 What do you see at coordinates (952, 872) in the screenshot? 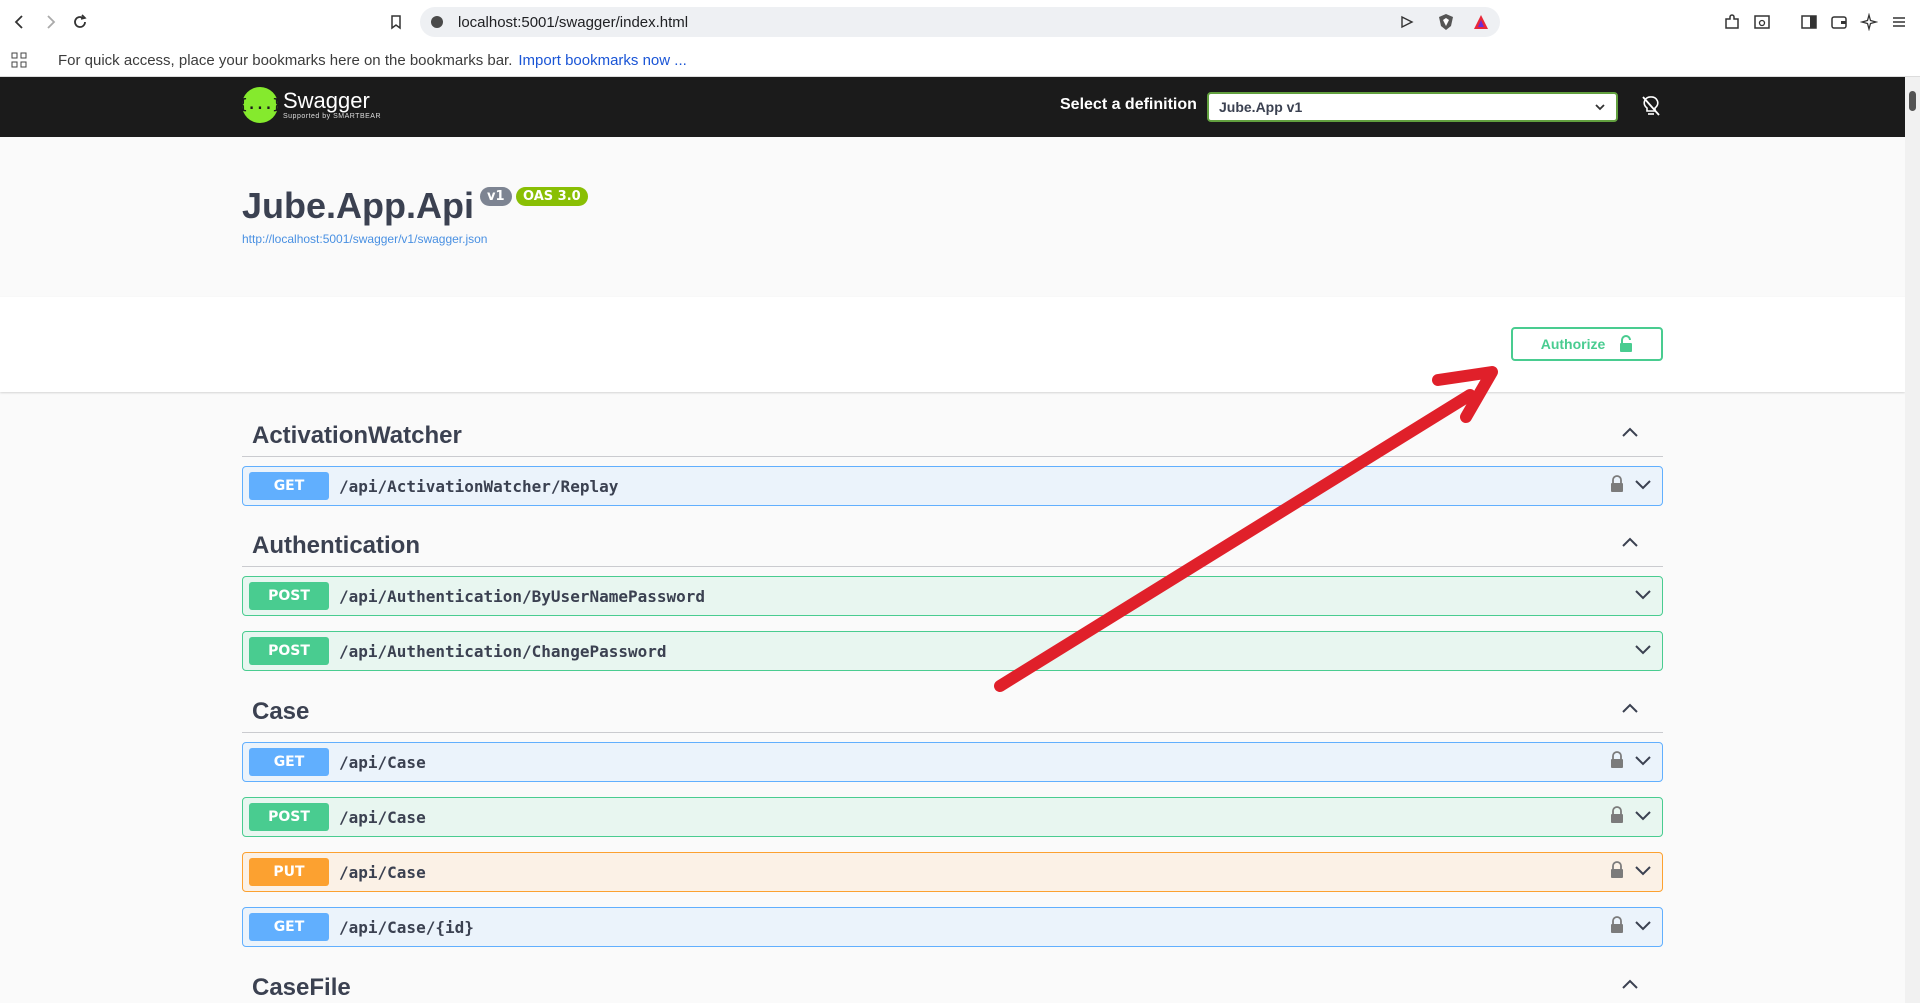
I see `operation-row: PUT /api/Case` at bounding box center [952, 872].